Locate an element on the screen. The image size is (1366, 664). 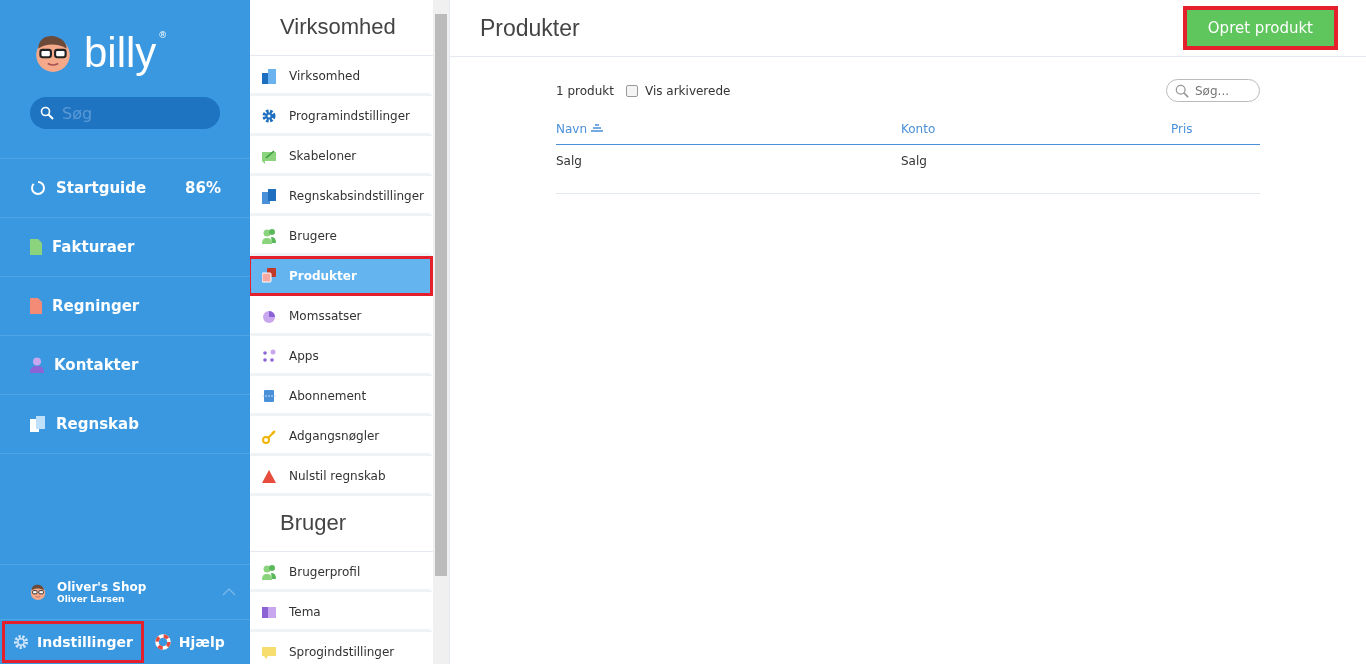
lifebuoy-icon is located at coordinates (162, 642).